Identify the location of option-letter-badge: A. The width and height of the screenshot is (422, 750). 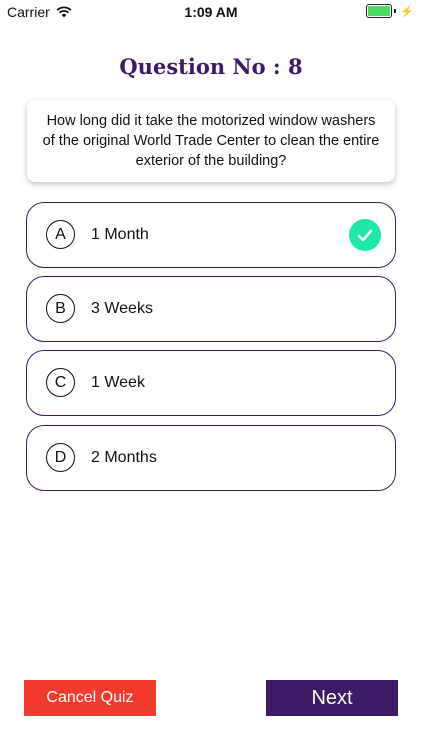
(60, 234).